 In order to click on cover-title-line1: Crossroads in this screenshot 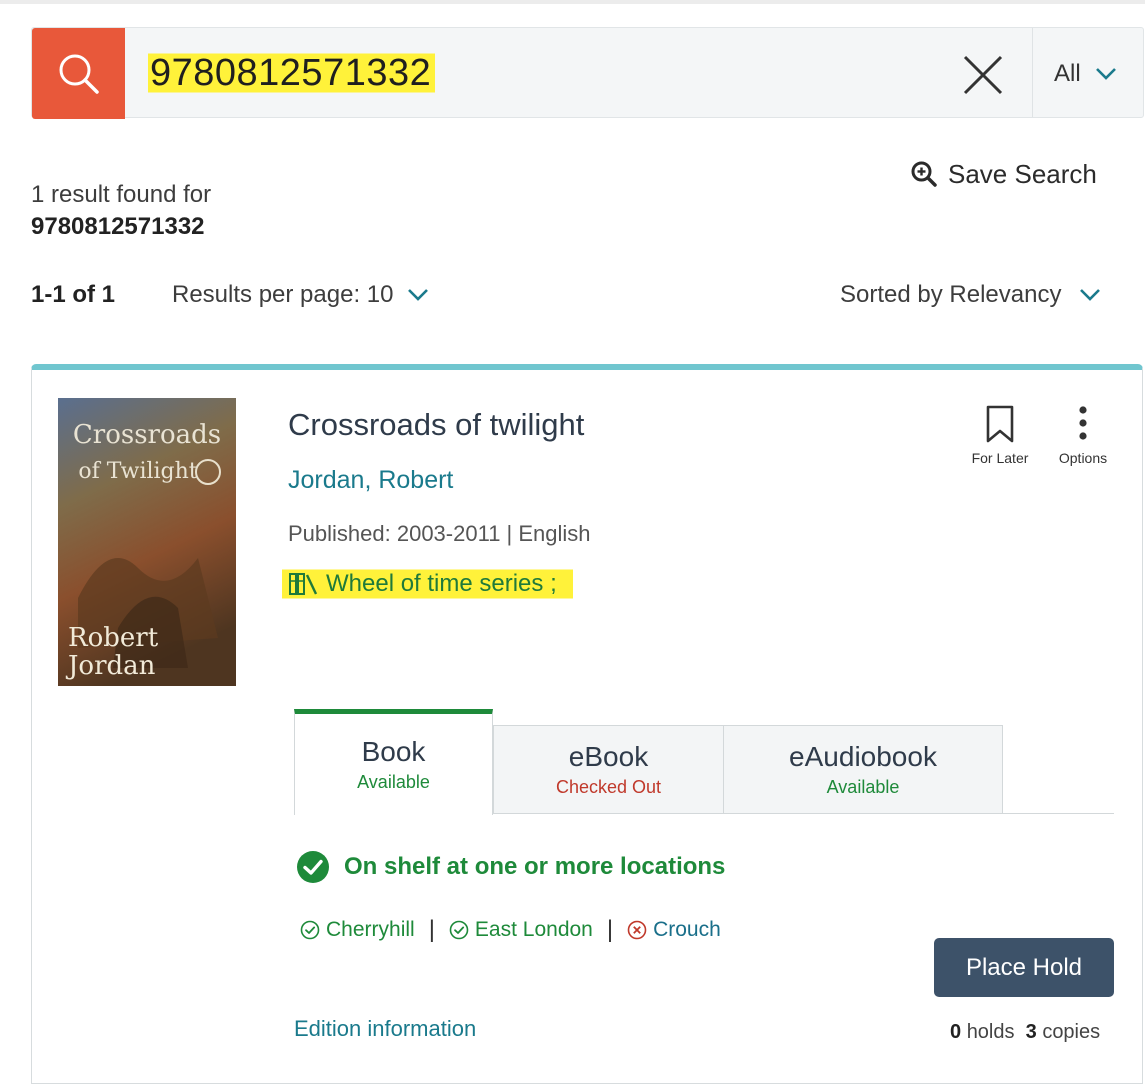, I will do `click(147, 435)`.